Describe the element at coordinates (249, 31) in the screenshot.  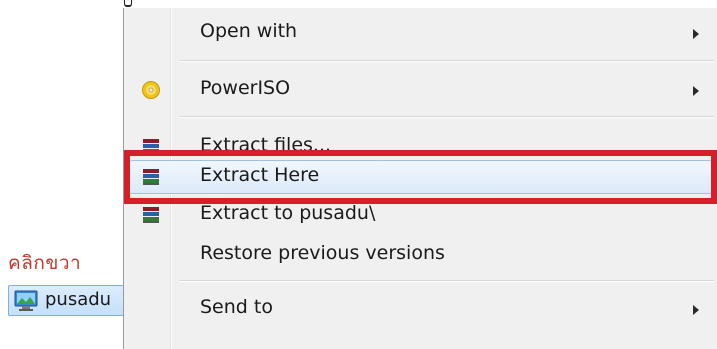
I see `menu-item-label: Open with` at that location.